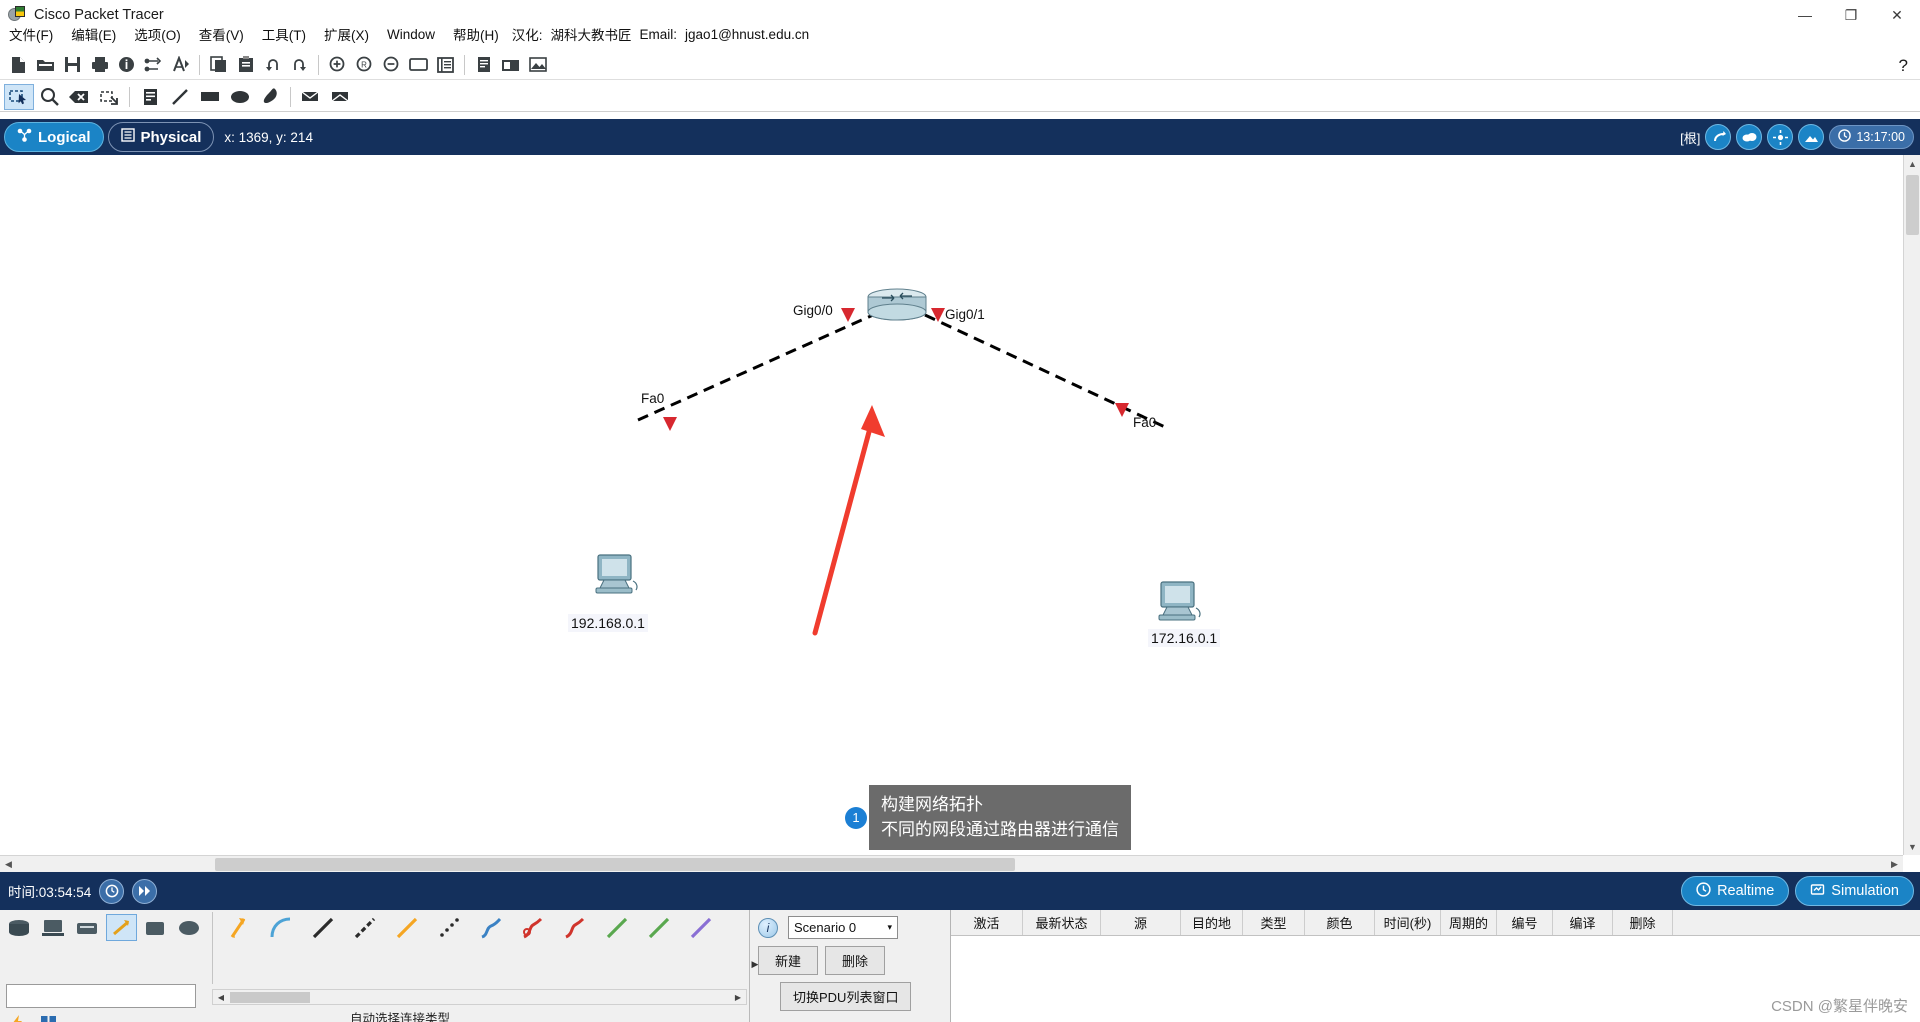  I want to click on serial-dte-icon, so click(575, 928).